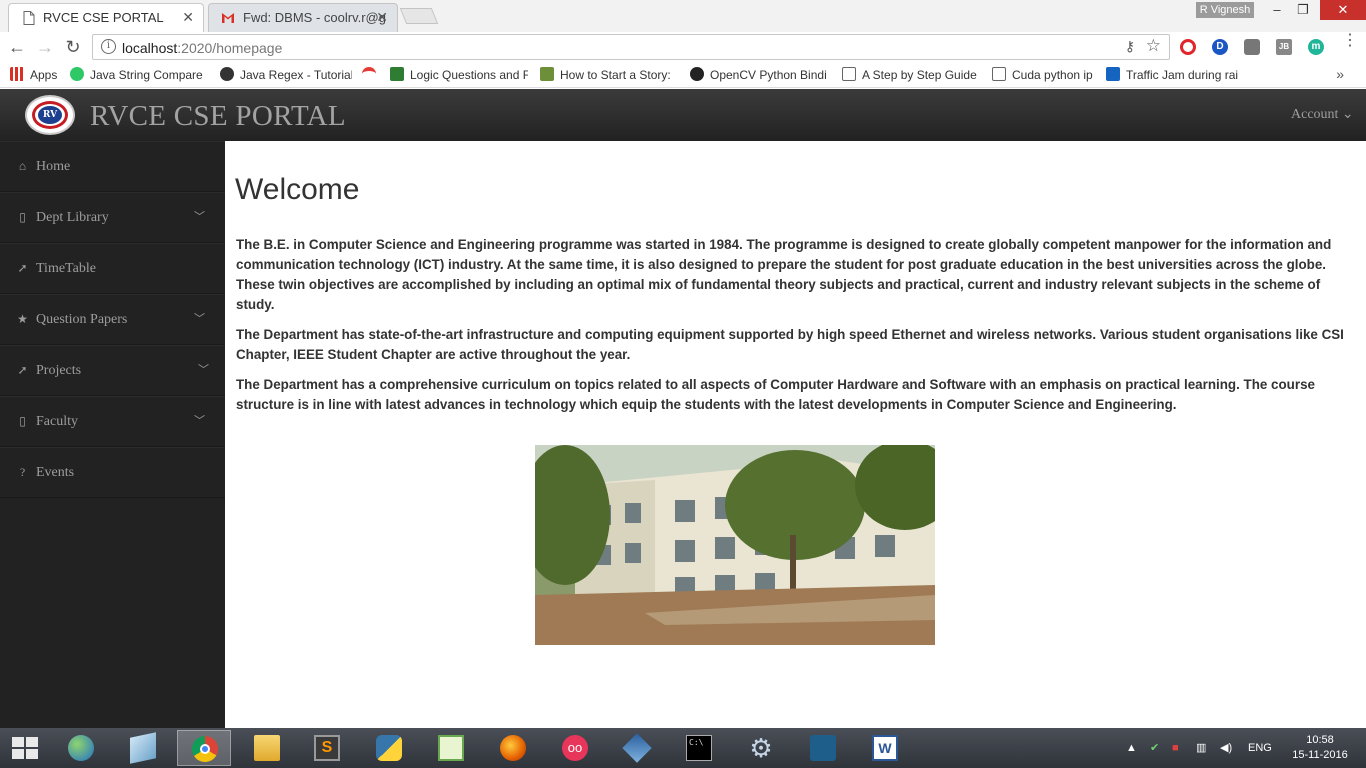 This screenshot has width=1366, height=768. I want to click on virtualbox-icon, so click(637, 748).